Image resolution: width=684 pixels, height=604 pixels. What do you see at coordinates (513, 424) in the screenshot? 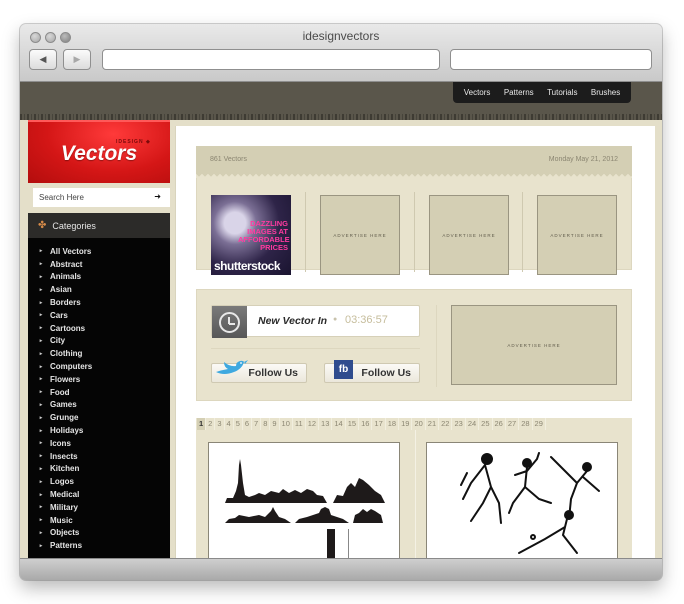
I see `page-link: 27` at bounding box center [513, 424].